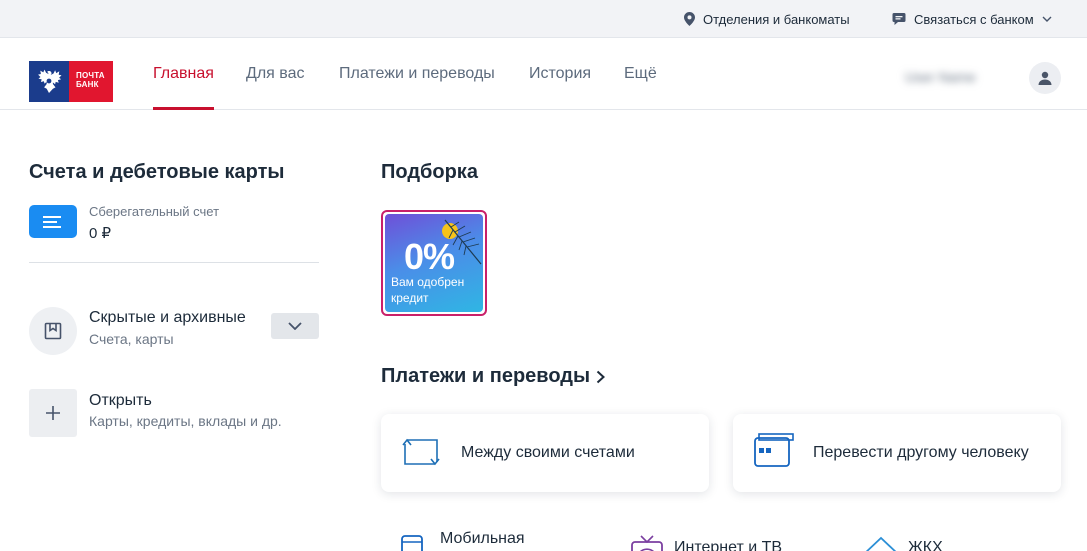  I want to click on plus-icon, so click(53, 413).